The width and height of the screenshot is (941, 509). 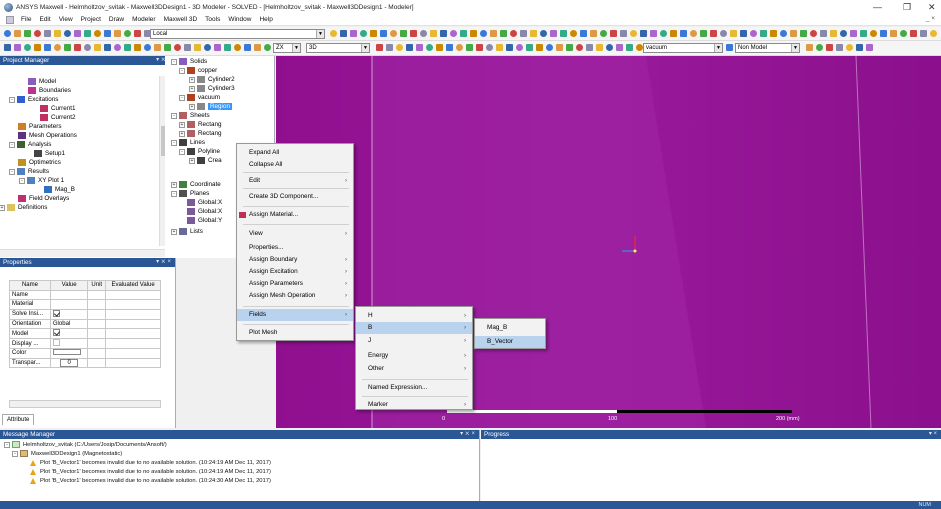 What do you see at coordinates (58, 108) in the screenshot?
I see `tree-item-current1: Current1` at bounding box center [58, 108].